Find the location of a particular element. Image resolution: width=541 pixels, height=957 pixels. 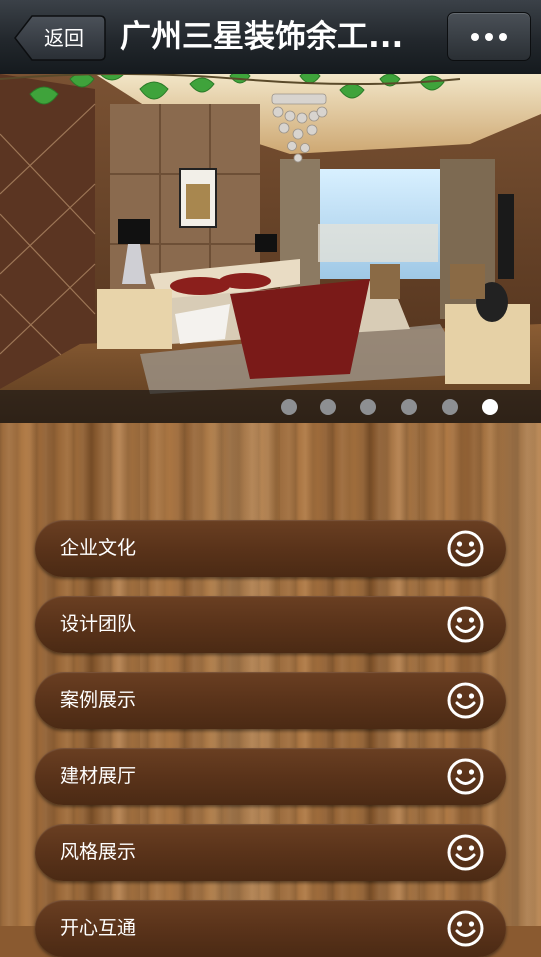

back-button: 返回 is located at coordinates (60, 38).